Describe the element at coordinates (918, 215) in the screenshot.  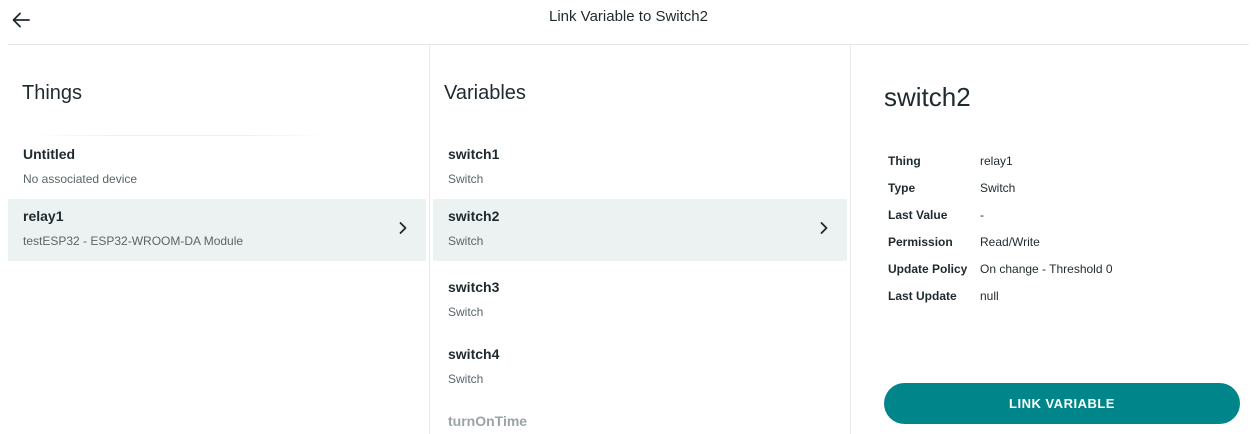
I see `detail-label: Last Value` at that location.